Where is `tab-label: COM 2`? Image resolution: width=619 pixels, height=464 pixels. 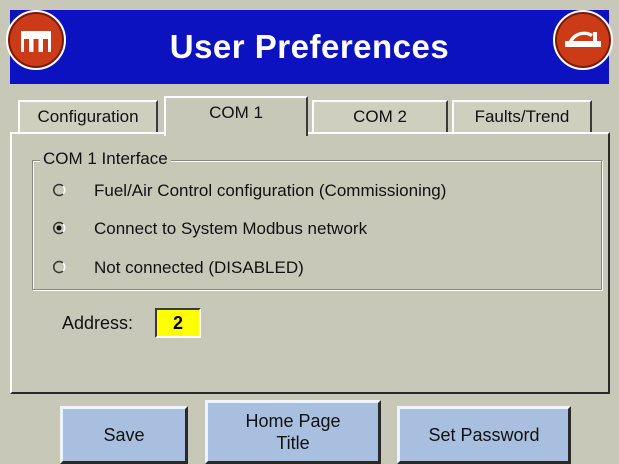
tab-label: COM 2 is located at coordinates (380, 116).